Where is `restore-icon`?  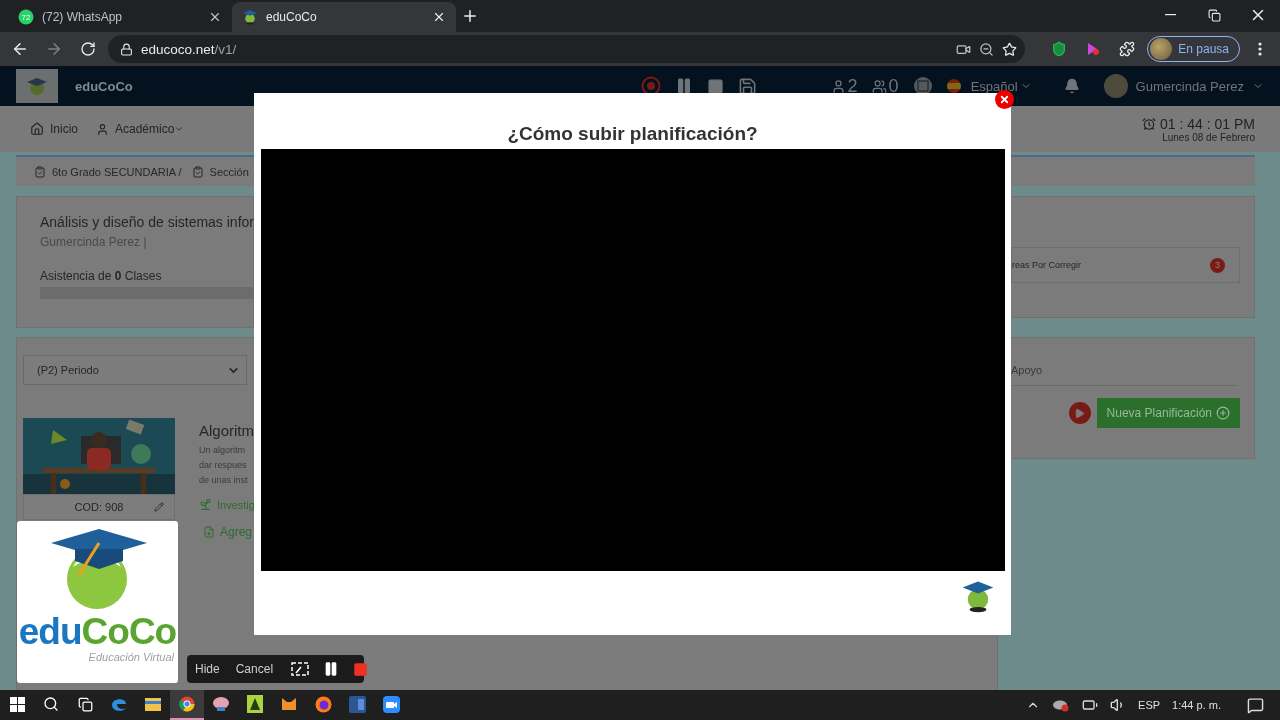 restore-icon is located at coordinates (1214, 15).